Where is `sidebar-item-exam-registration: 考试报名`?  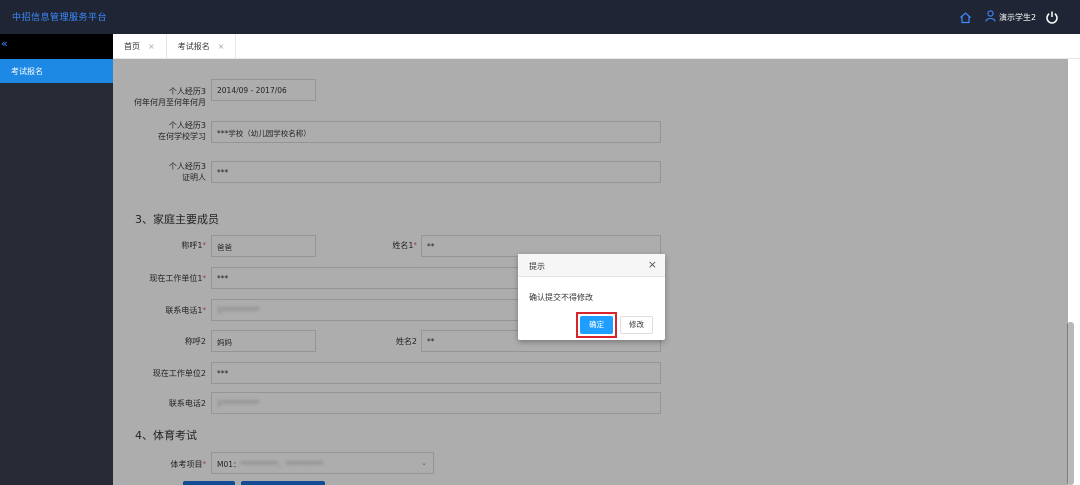
sidebar-item-exam-registration: 考试报名 is located at coordinates (56, 71).